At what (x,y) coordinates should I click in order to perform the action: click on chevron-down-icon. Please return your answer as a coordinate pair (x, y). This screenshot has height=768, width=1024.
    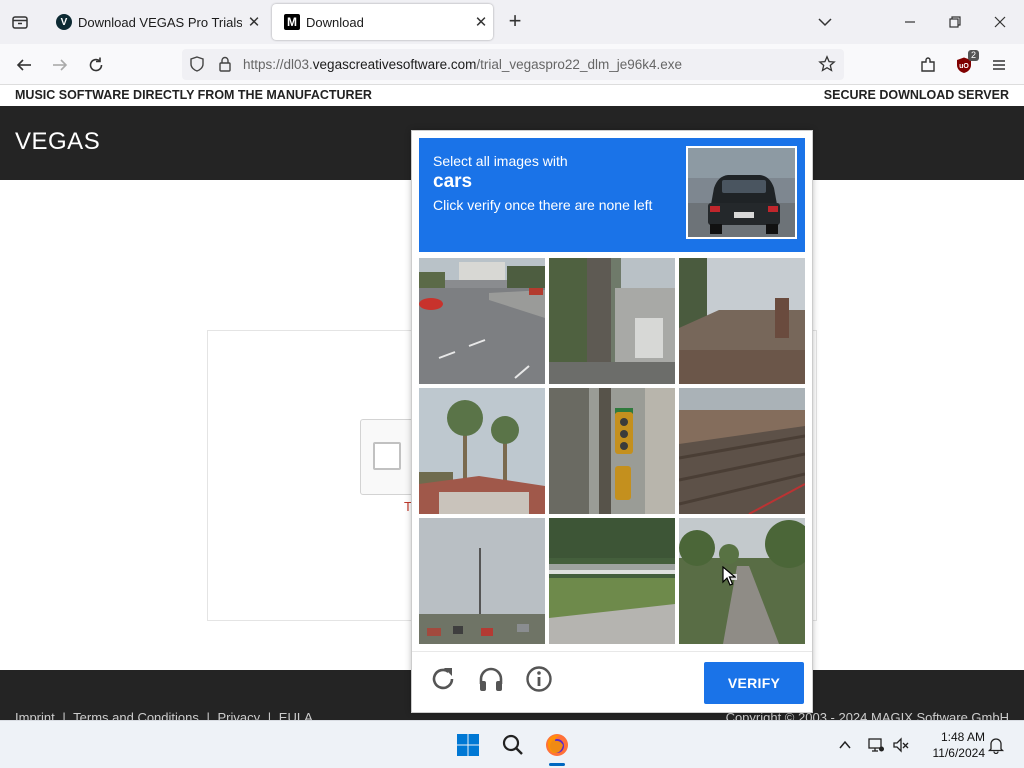
    Looking at the image, I should click on (825, 22).